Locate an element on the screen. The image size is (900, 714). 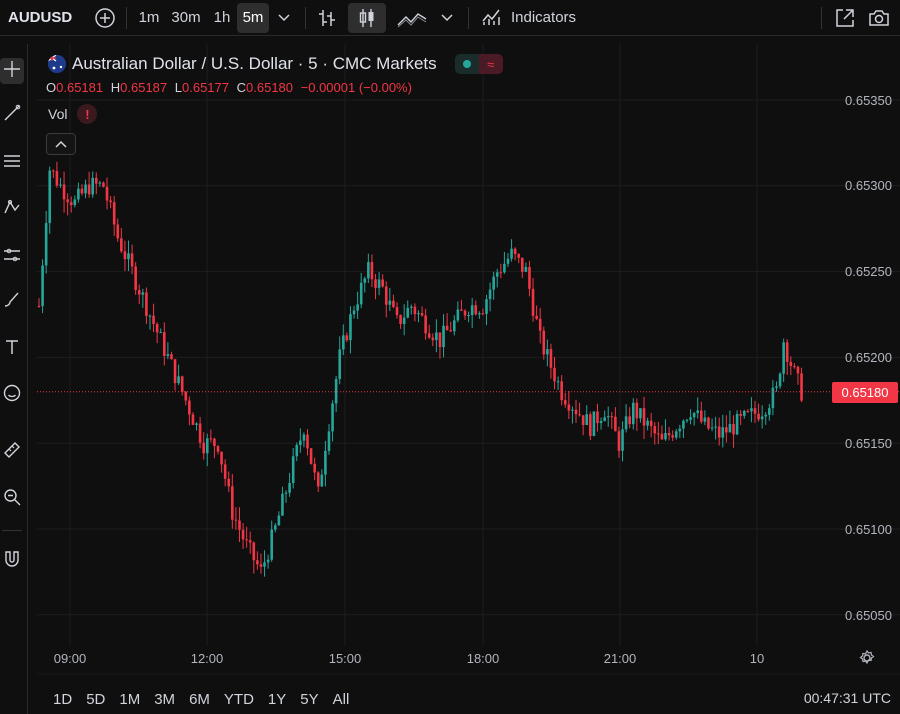
text-tool-button is located at coordinates (12, 349).